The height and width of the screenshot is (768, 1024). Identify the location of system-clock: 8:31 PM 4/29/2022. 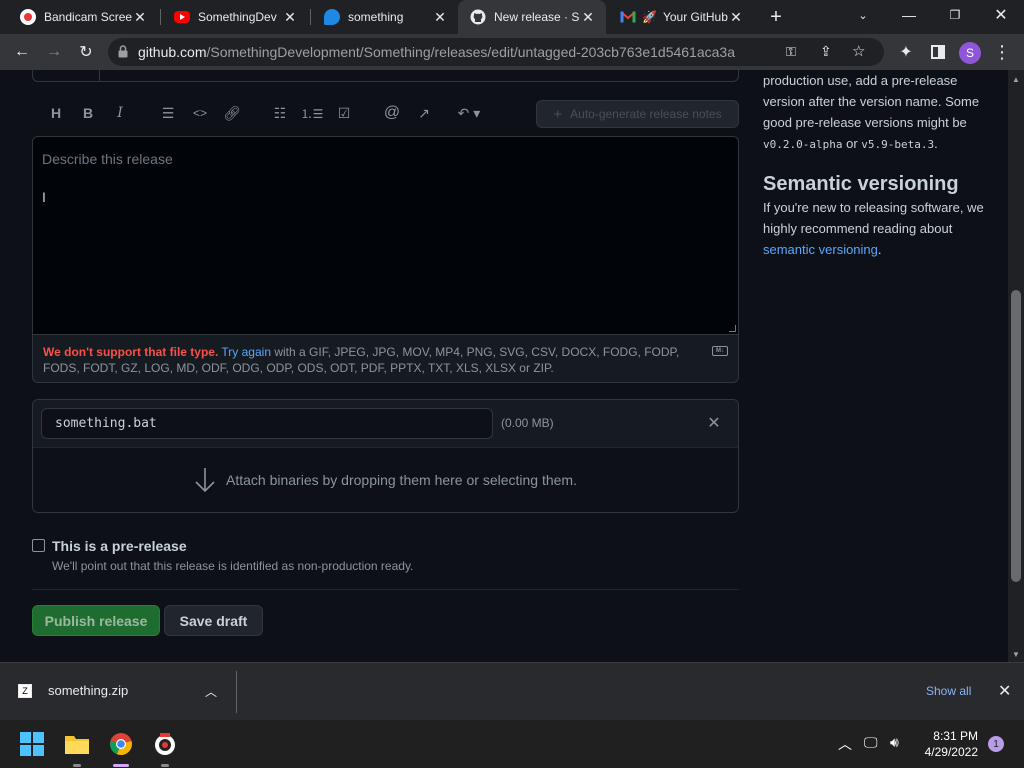
(949, 744).